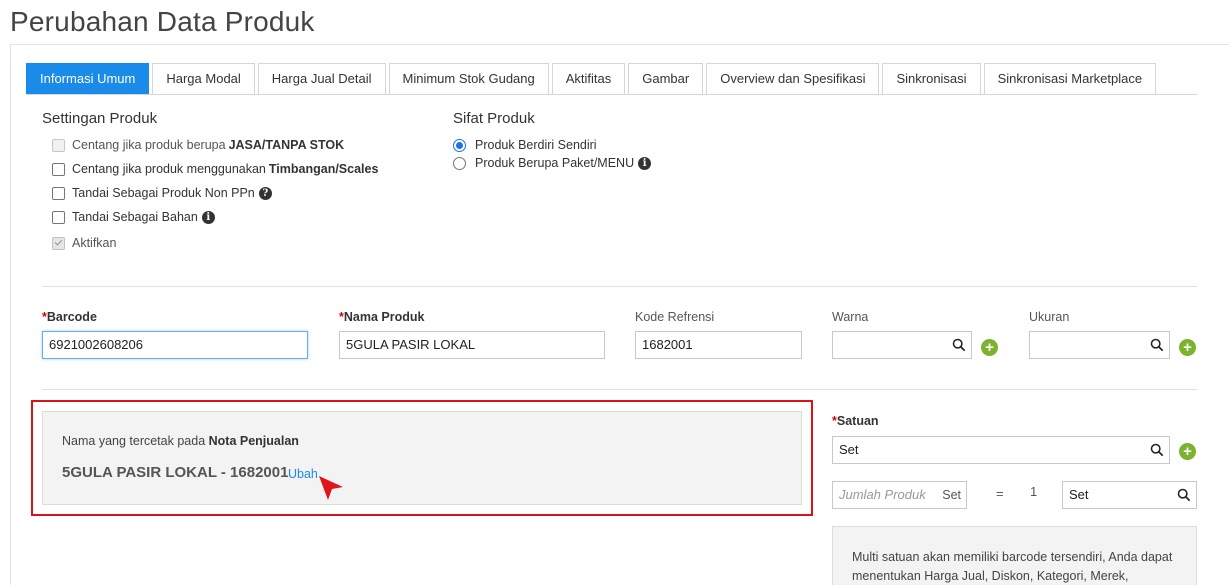  Describe the element at coordinates (58, 169) in the screenshot. I see `timbangan-checkbox` at that location.